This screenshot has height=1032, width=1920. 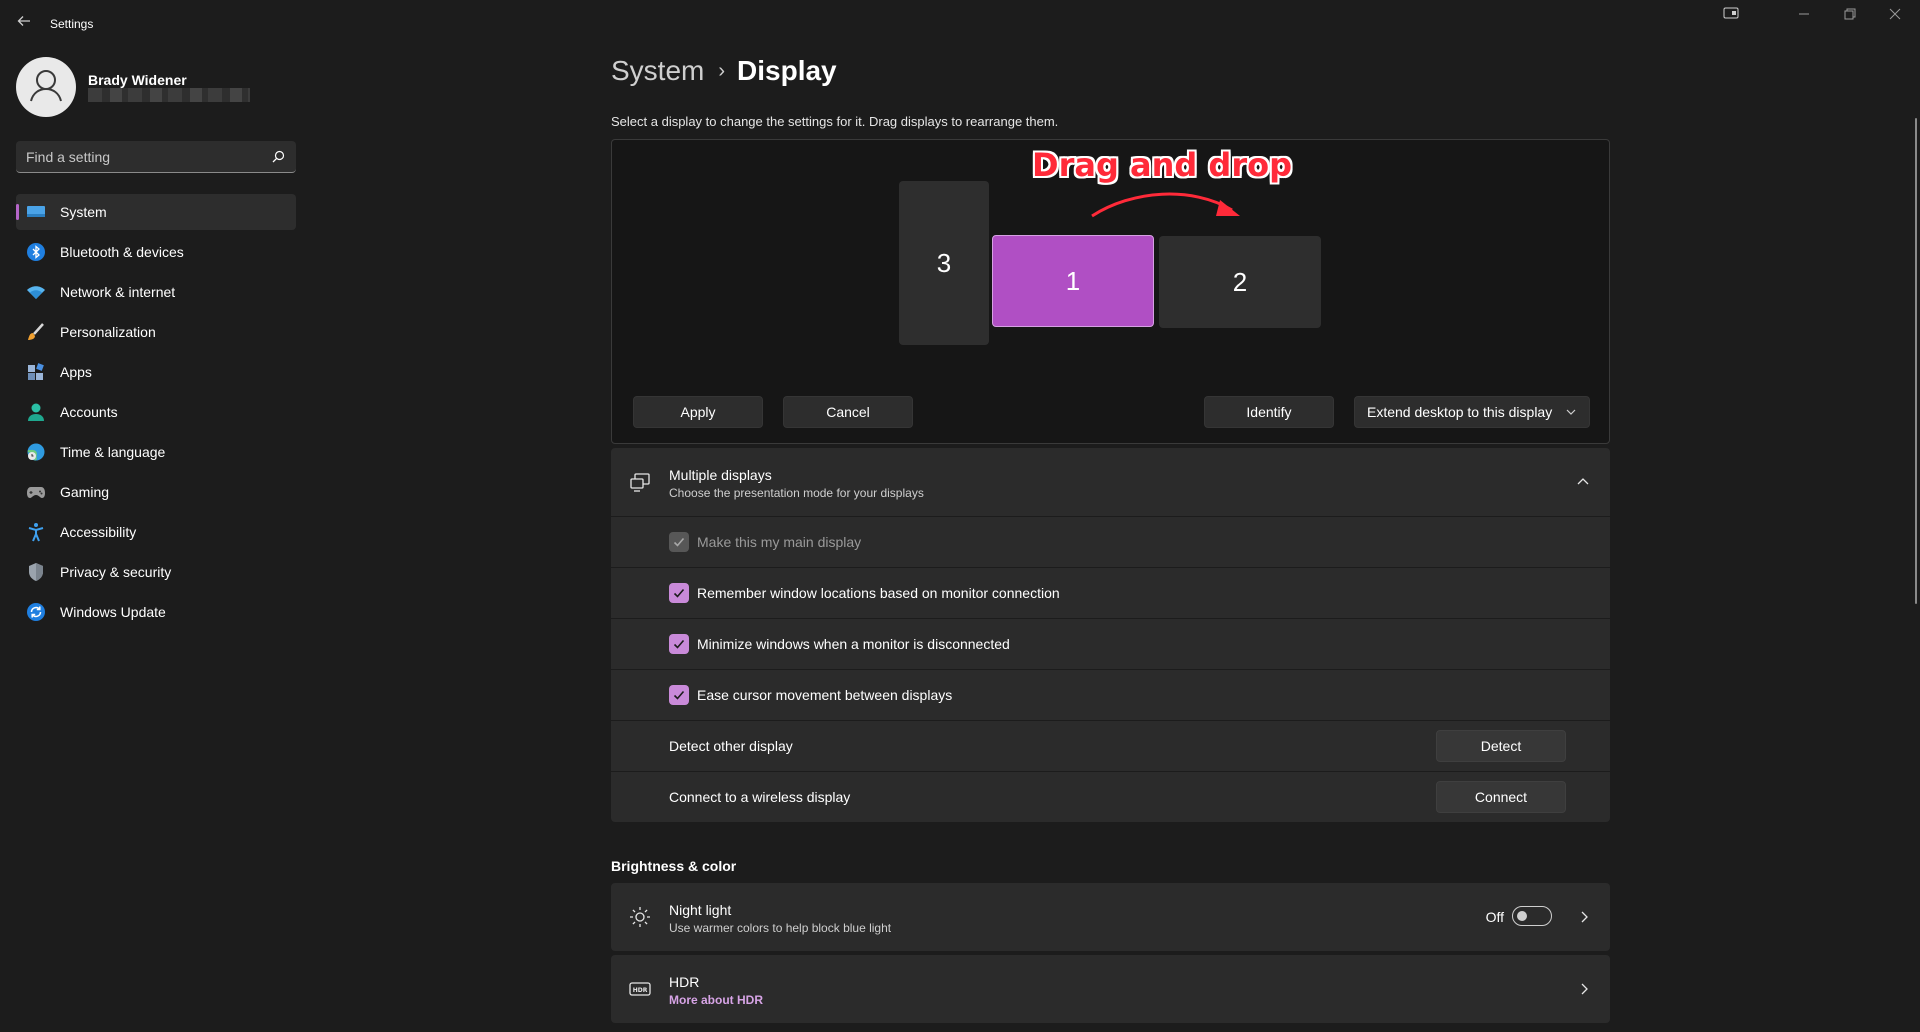 I want to click on night-light-title: Night light, so click(x=700, y=910).